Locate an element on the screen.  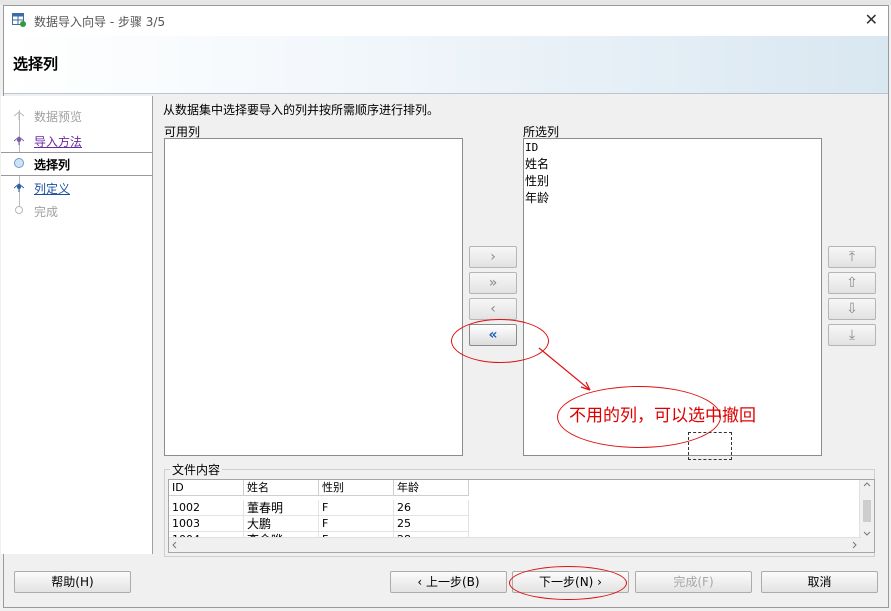
annotation-arrow is located at coordinates (564, 369).